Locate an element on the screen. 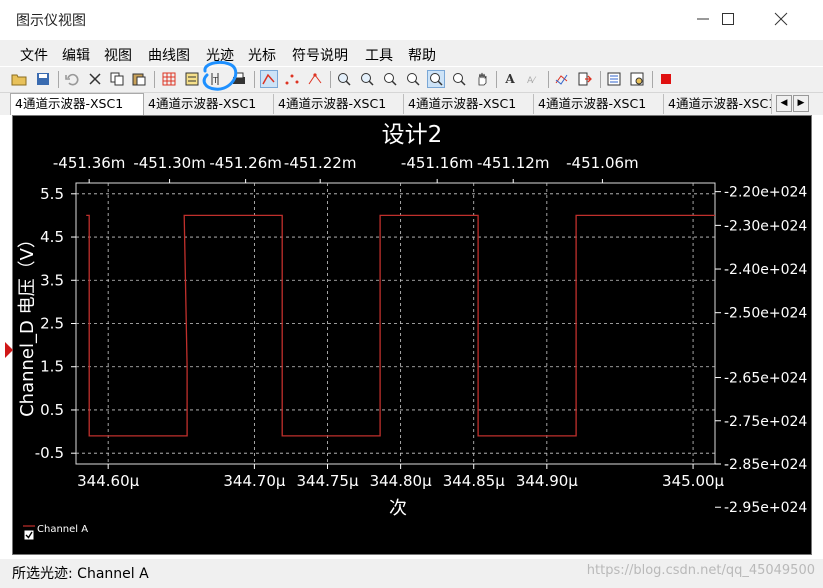 The width and height of the screenshot is (823, 588). x-tick-label: 344.75µ is located at coordinates (327, 481).